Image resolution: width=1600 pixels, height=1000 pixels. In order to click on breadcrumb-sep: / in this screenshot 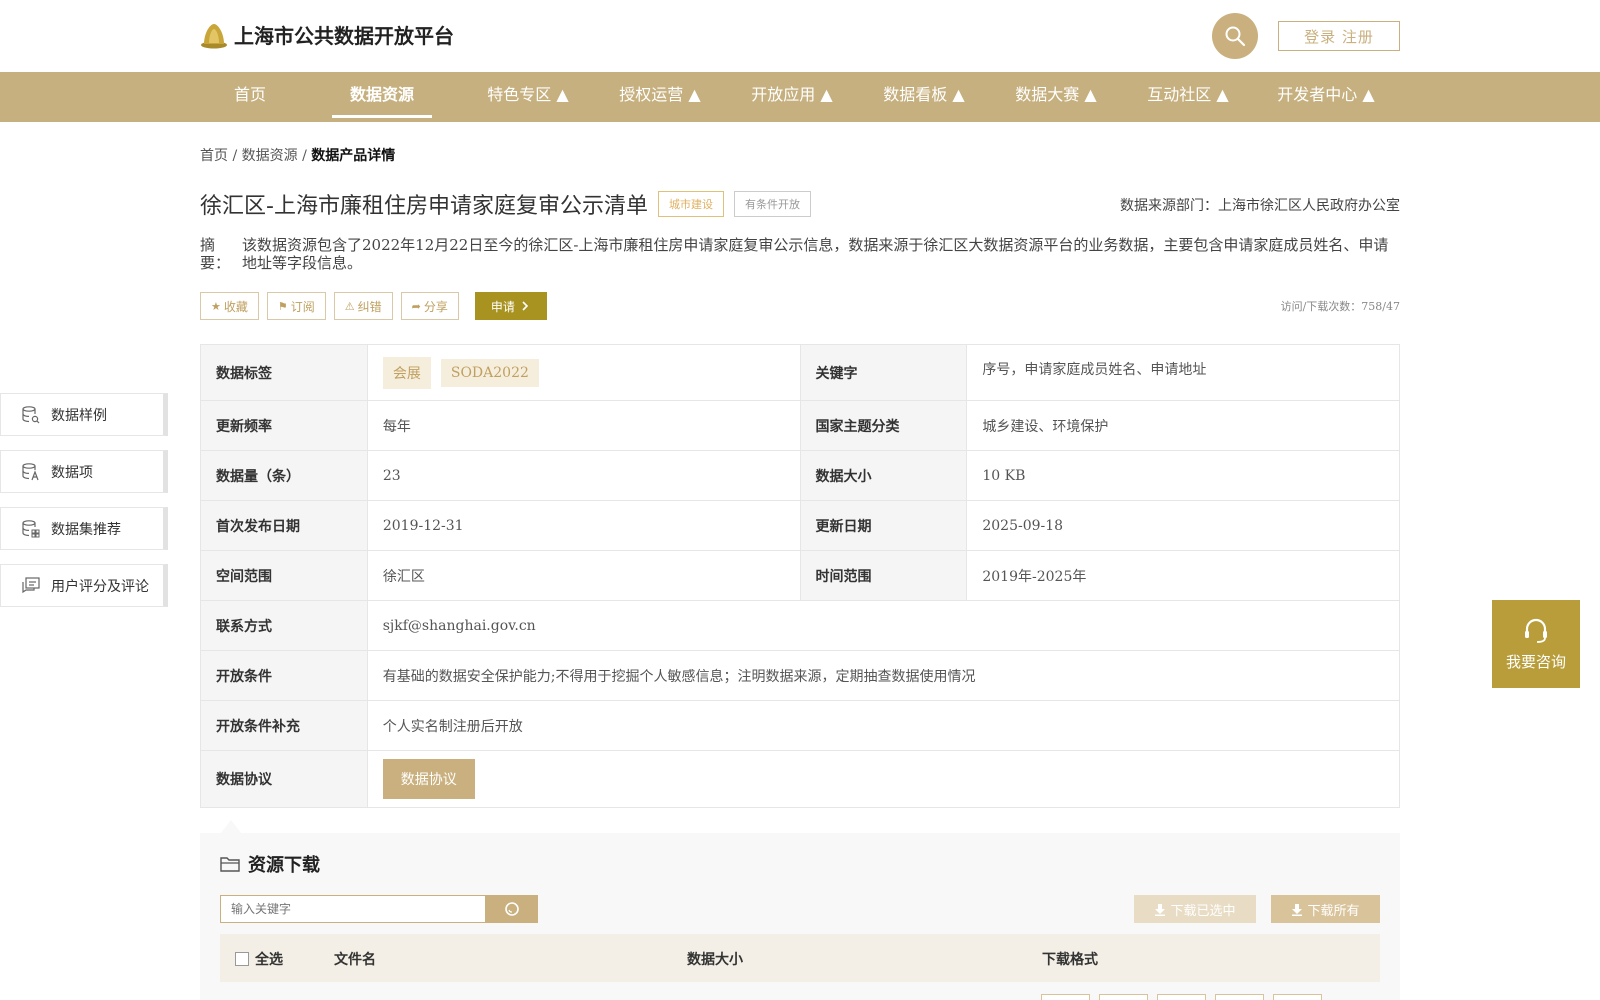, I will do `click(304, 156)`.